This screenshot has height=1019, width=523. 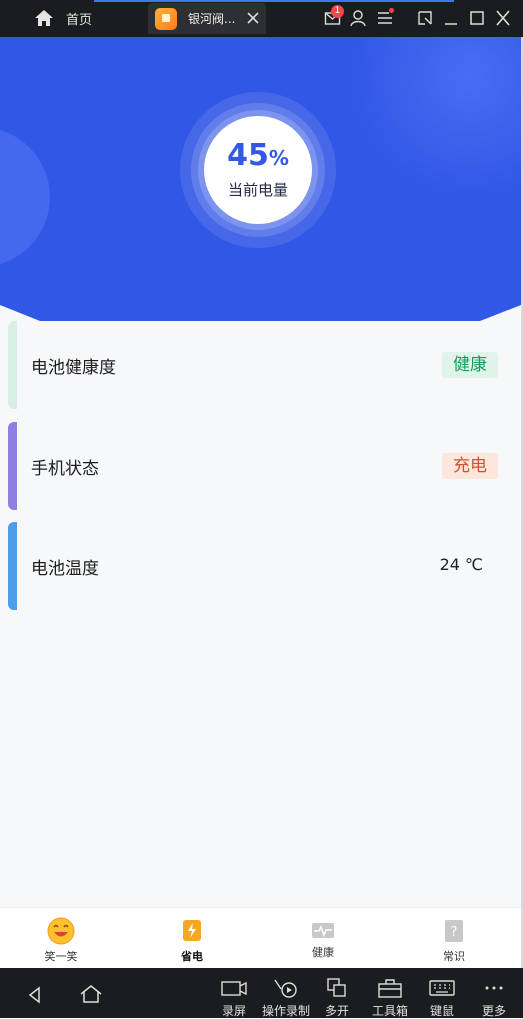 What do you see at coordinates (274, 1) in the screenshot?
I see `active-tab-indicator` at bounding box center [274, 1].